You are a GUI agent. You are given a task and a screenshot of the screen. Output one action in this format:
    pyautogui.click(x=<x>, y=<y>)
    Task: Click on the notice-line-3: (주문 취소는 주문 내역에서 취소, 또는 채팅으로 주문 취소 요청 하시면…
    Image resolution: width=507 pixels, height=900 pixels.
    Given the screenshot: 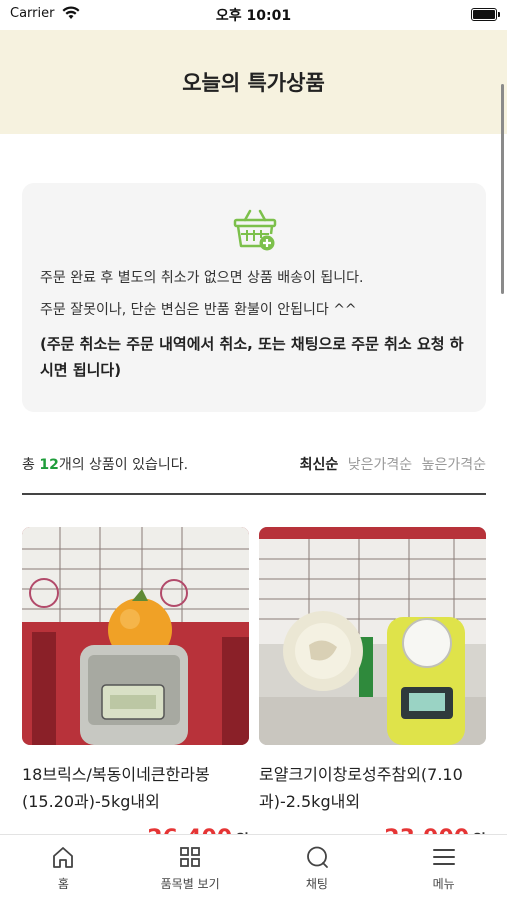 What is the action you would take?
    pyautogui.click(x=252, y=357)
    